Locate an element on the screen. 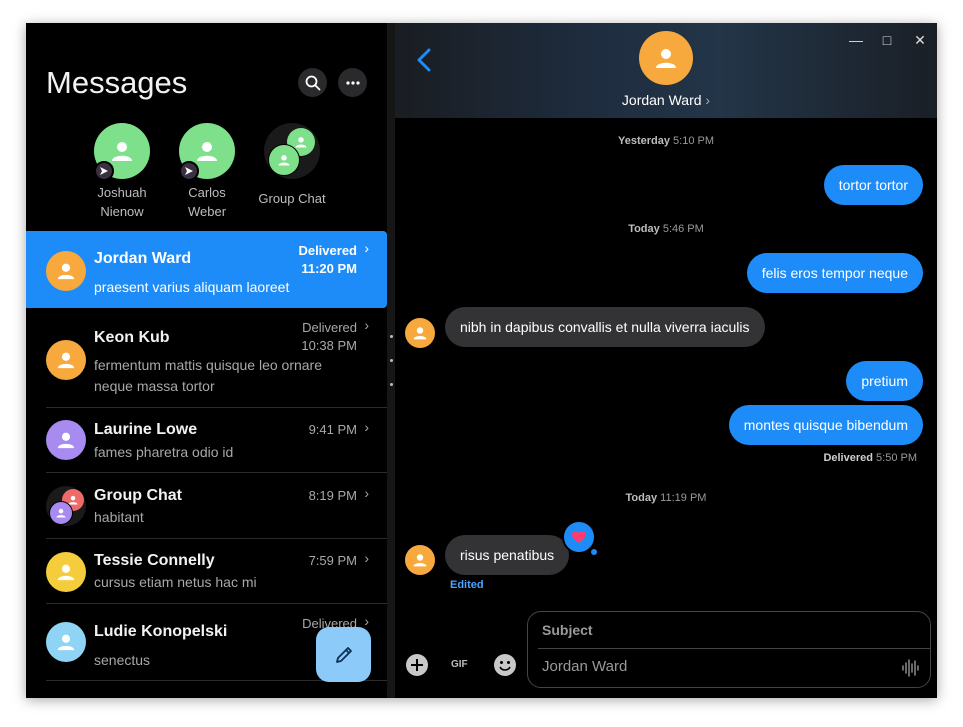 Image resolution: width=963 pixels, height=727 pixels. conversation-time: 8:19 PM is located at coordinates (332, 495).